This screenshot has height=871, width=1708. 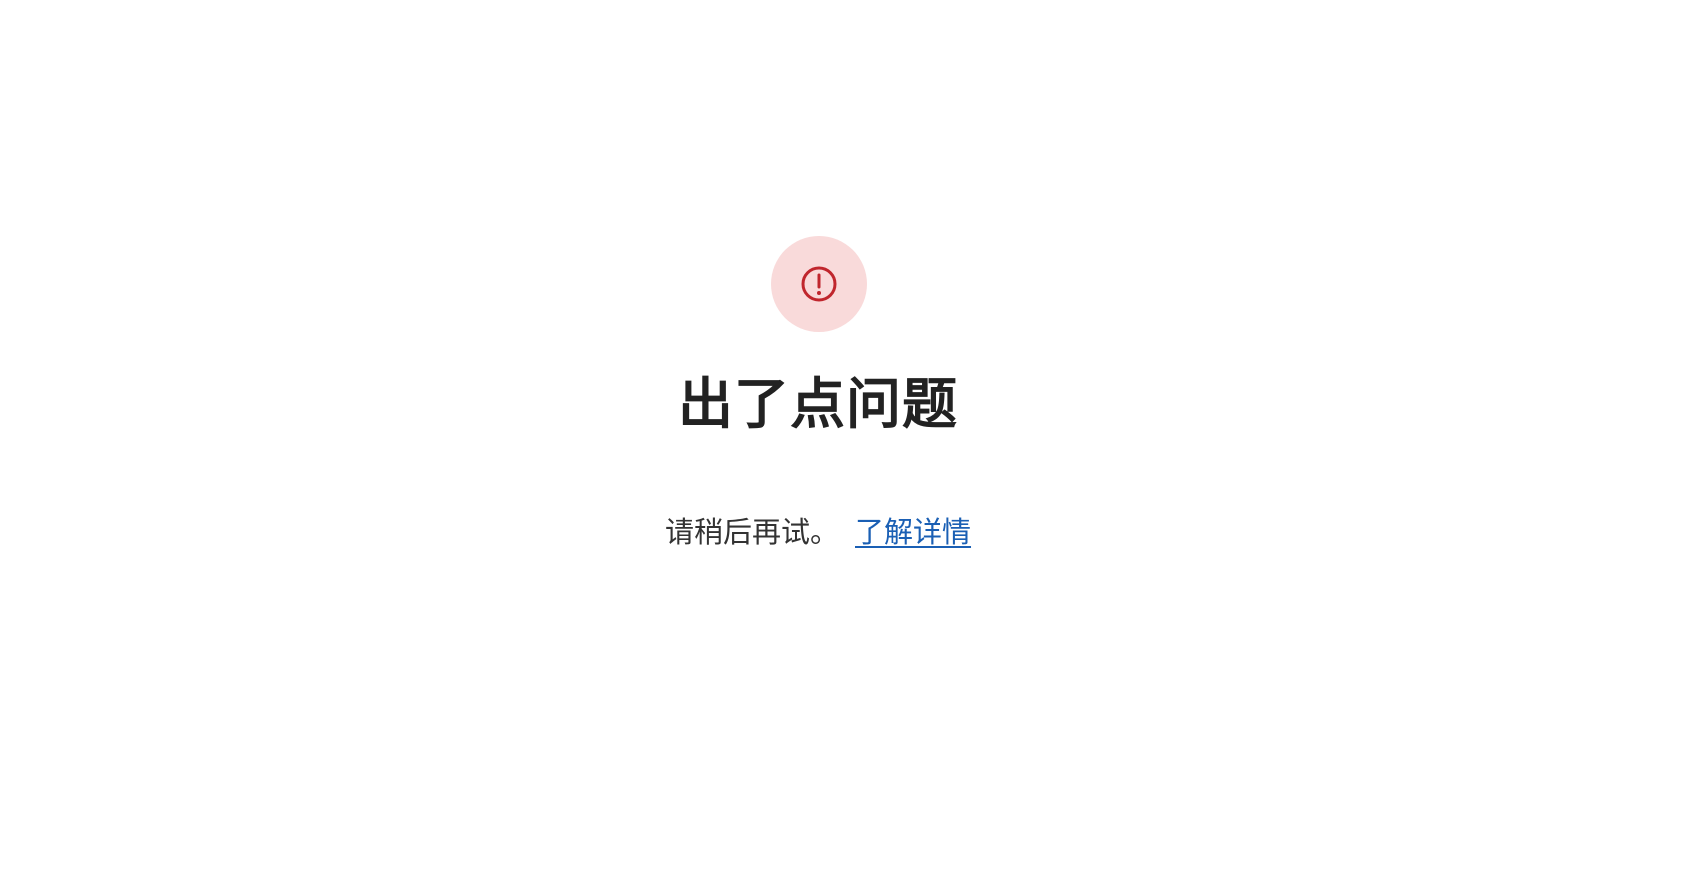 What do you see at coordinates (817, 404) in the screenshot?
I see `error-title: 出了点问题` at bounding box center [817, 404].